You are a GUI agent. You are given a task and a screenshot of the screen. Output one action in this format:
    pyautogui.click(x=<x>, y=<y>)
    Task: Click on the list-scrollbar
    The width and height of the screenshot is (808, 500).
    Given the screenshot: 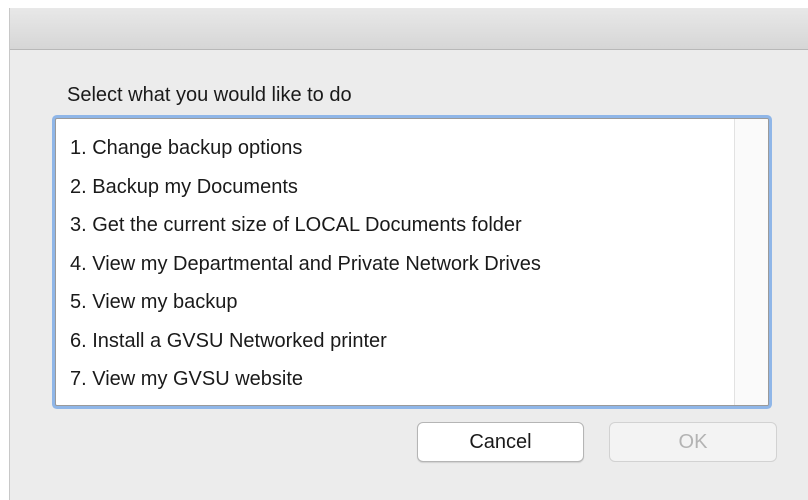 What is the action you would take?
    pyautogui.click(x=751, y=262)
    